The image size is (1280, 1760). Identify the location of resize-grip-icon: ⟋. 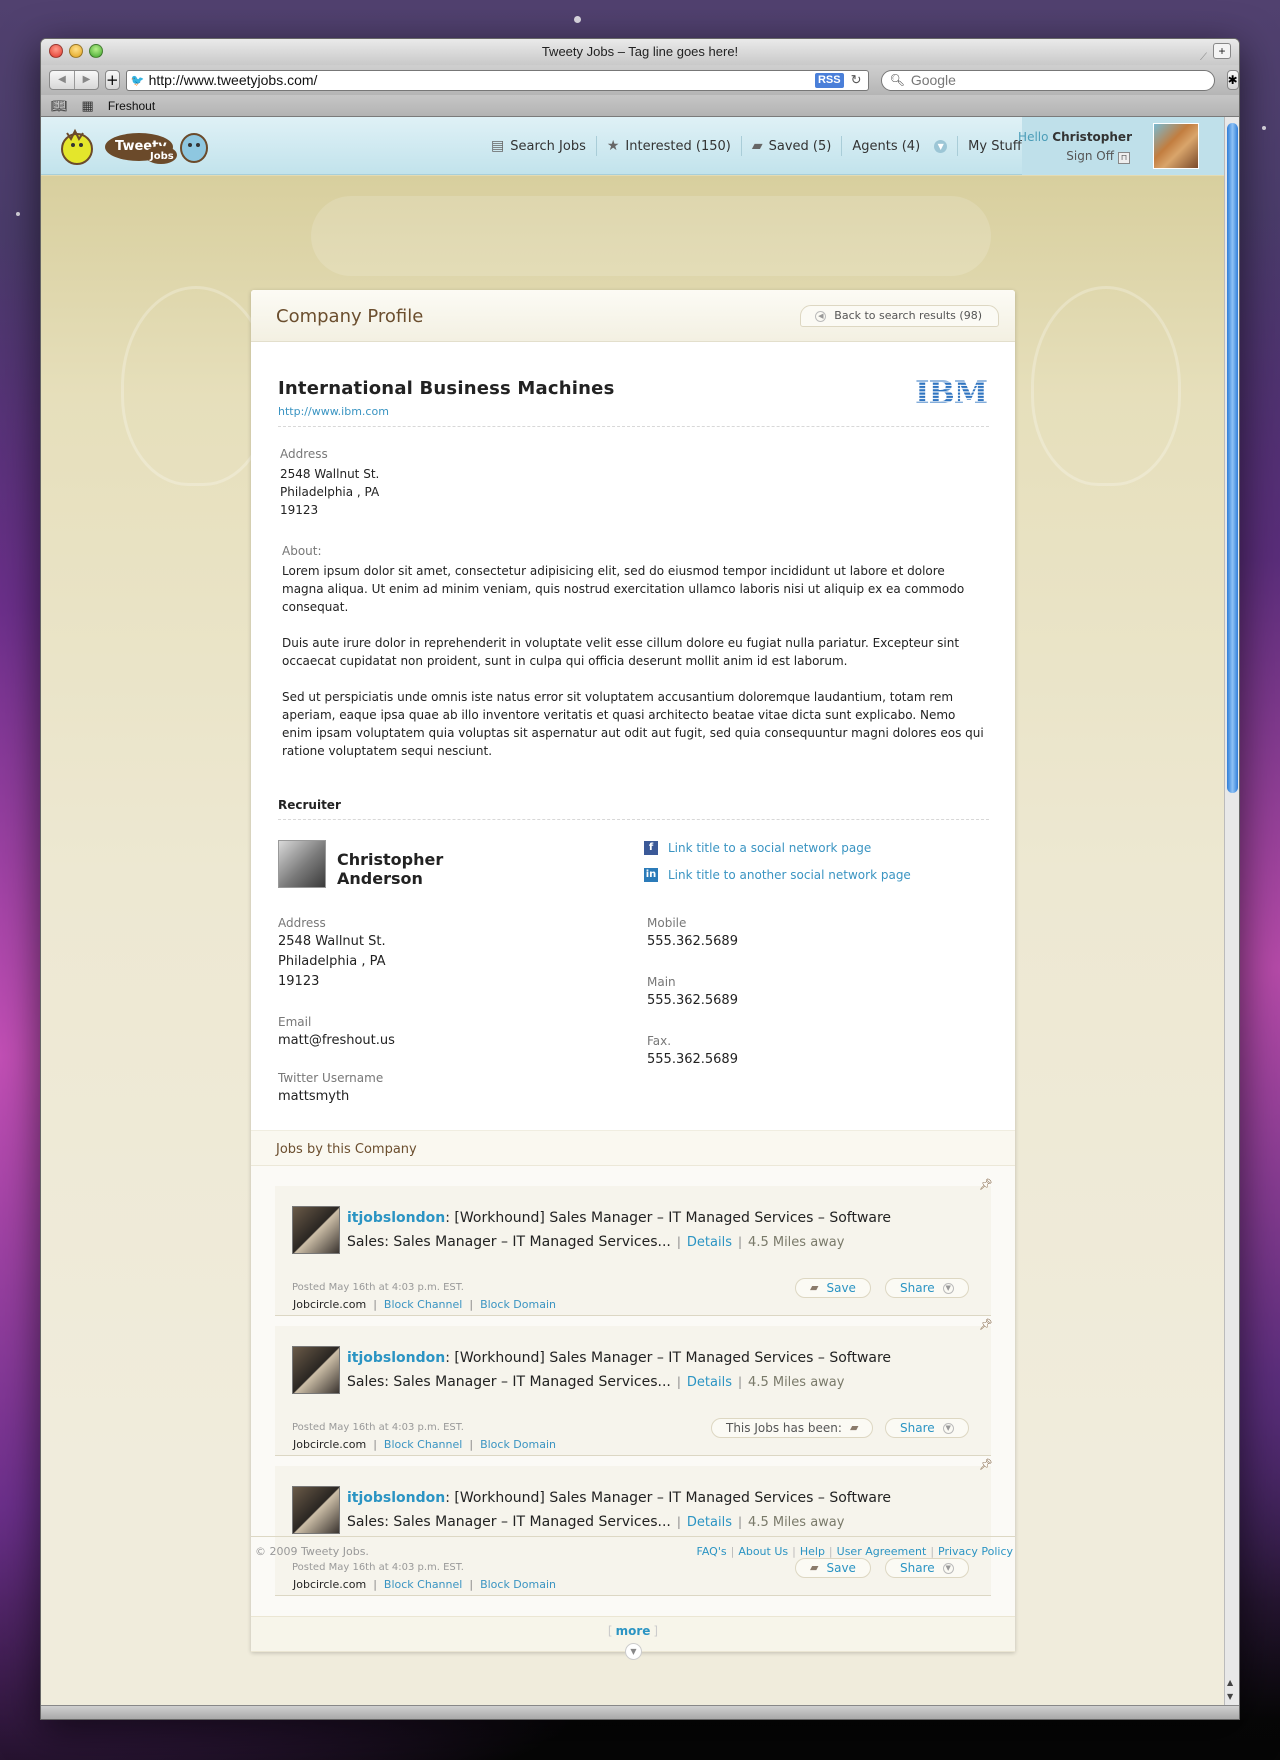
(1203, 57).